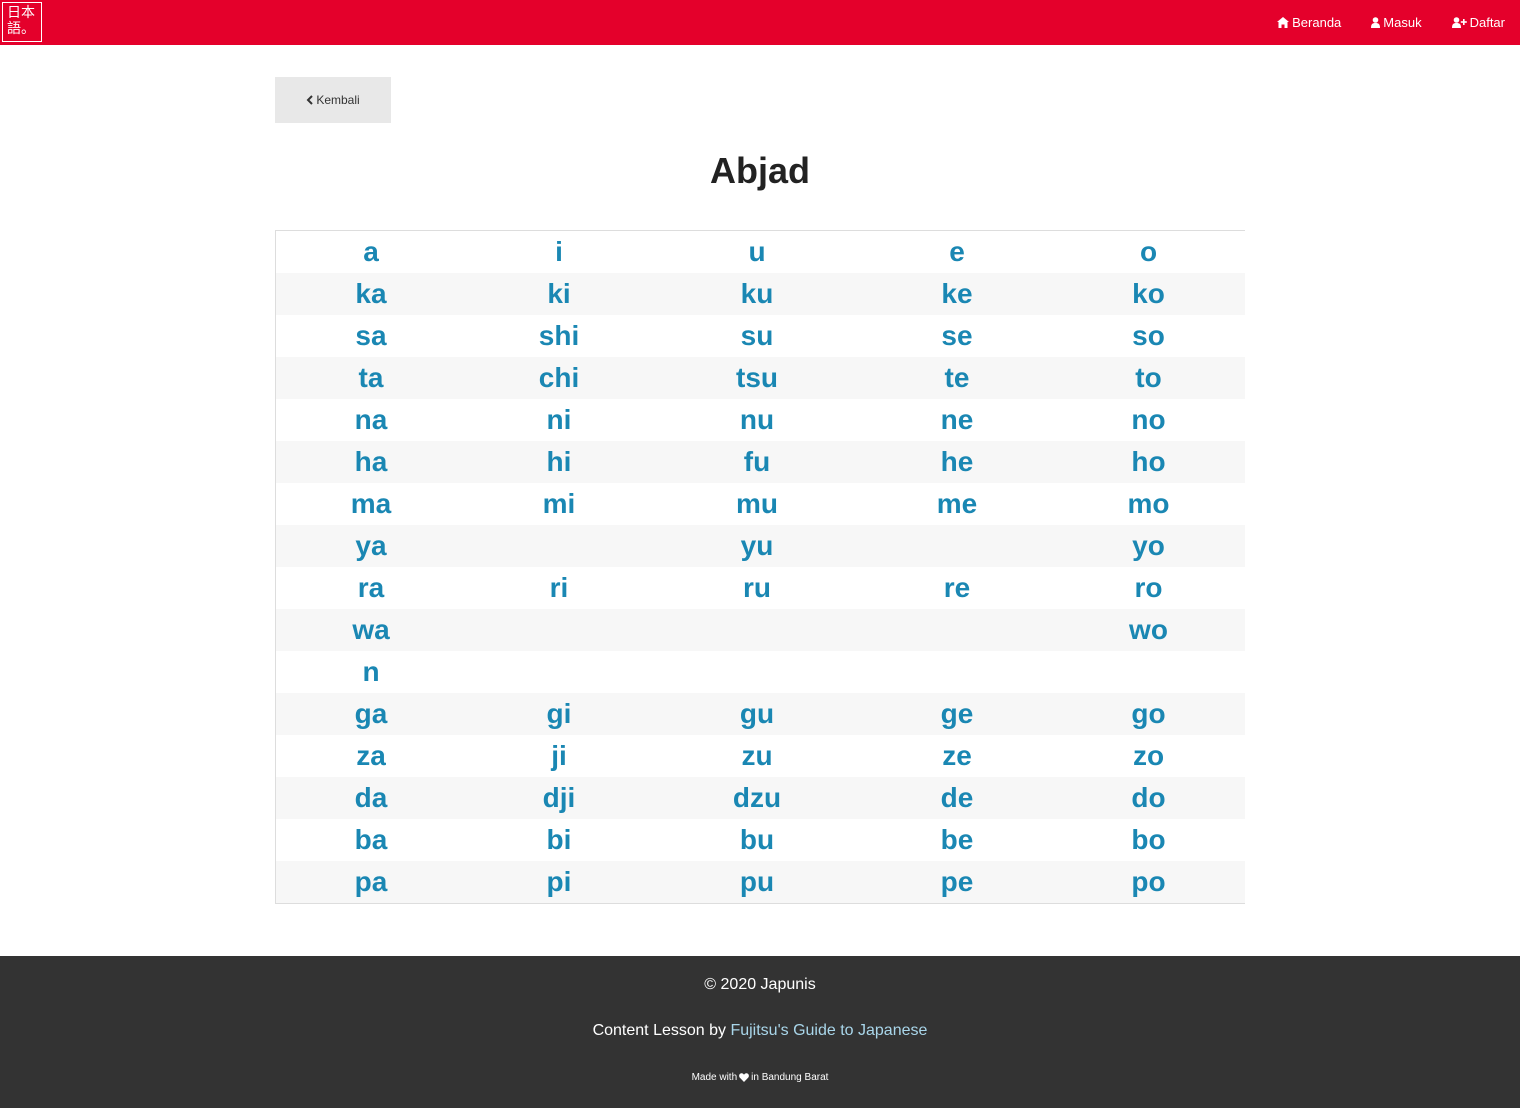 The width and height of the screenshot is (1520, 1108). I want to click on syllable-link: ro, so click(1148, 588).